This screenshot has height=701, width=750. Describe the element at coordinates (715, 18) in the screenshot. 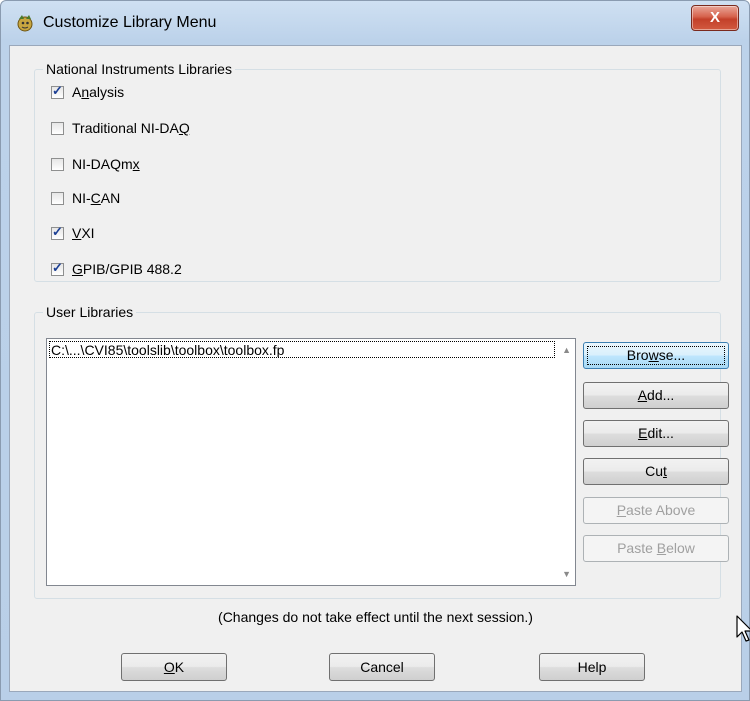

I see `close-button: X` at that location.